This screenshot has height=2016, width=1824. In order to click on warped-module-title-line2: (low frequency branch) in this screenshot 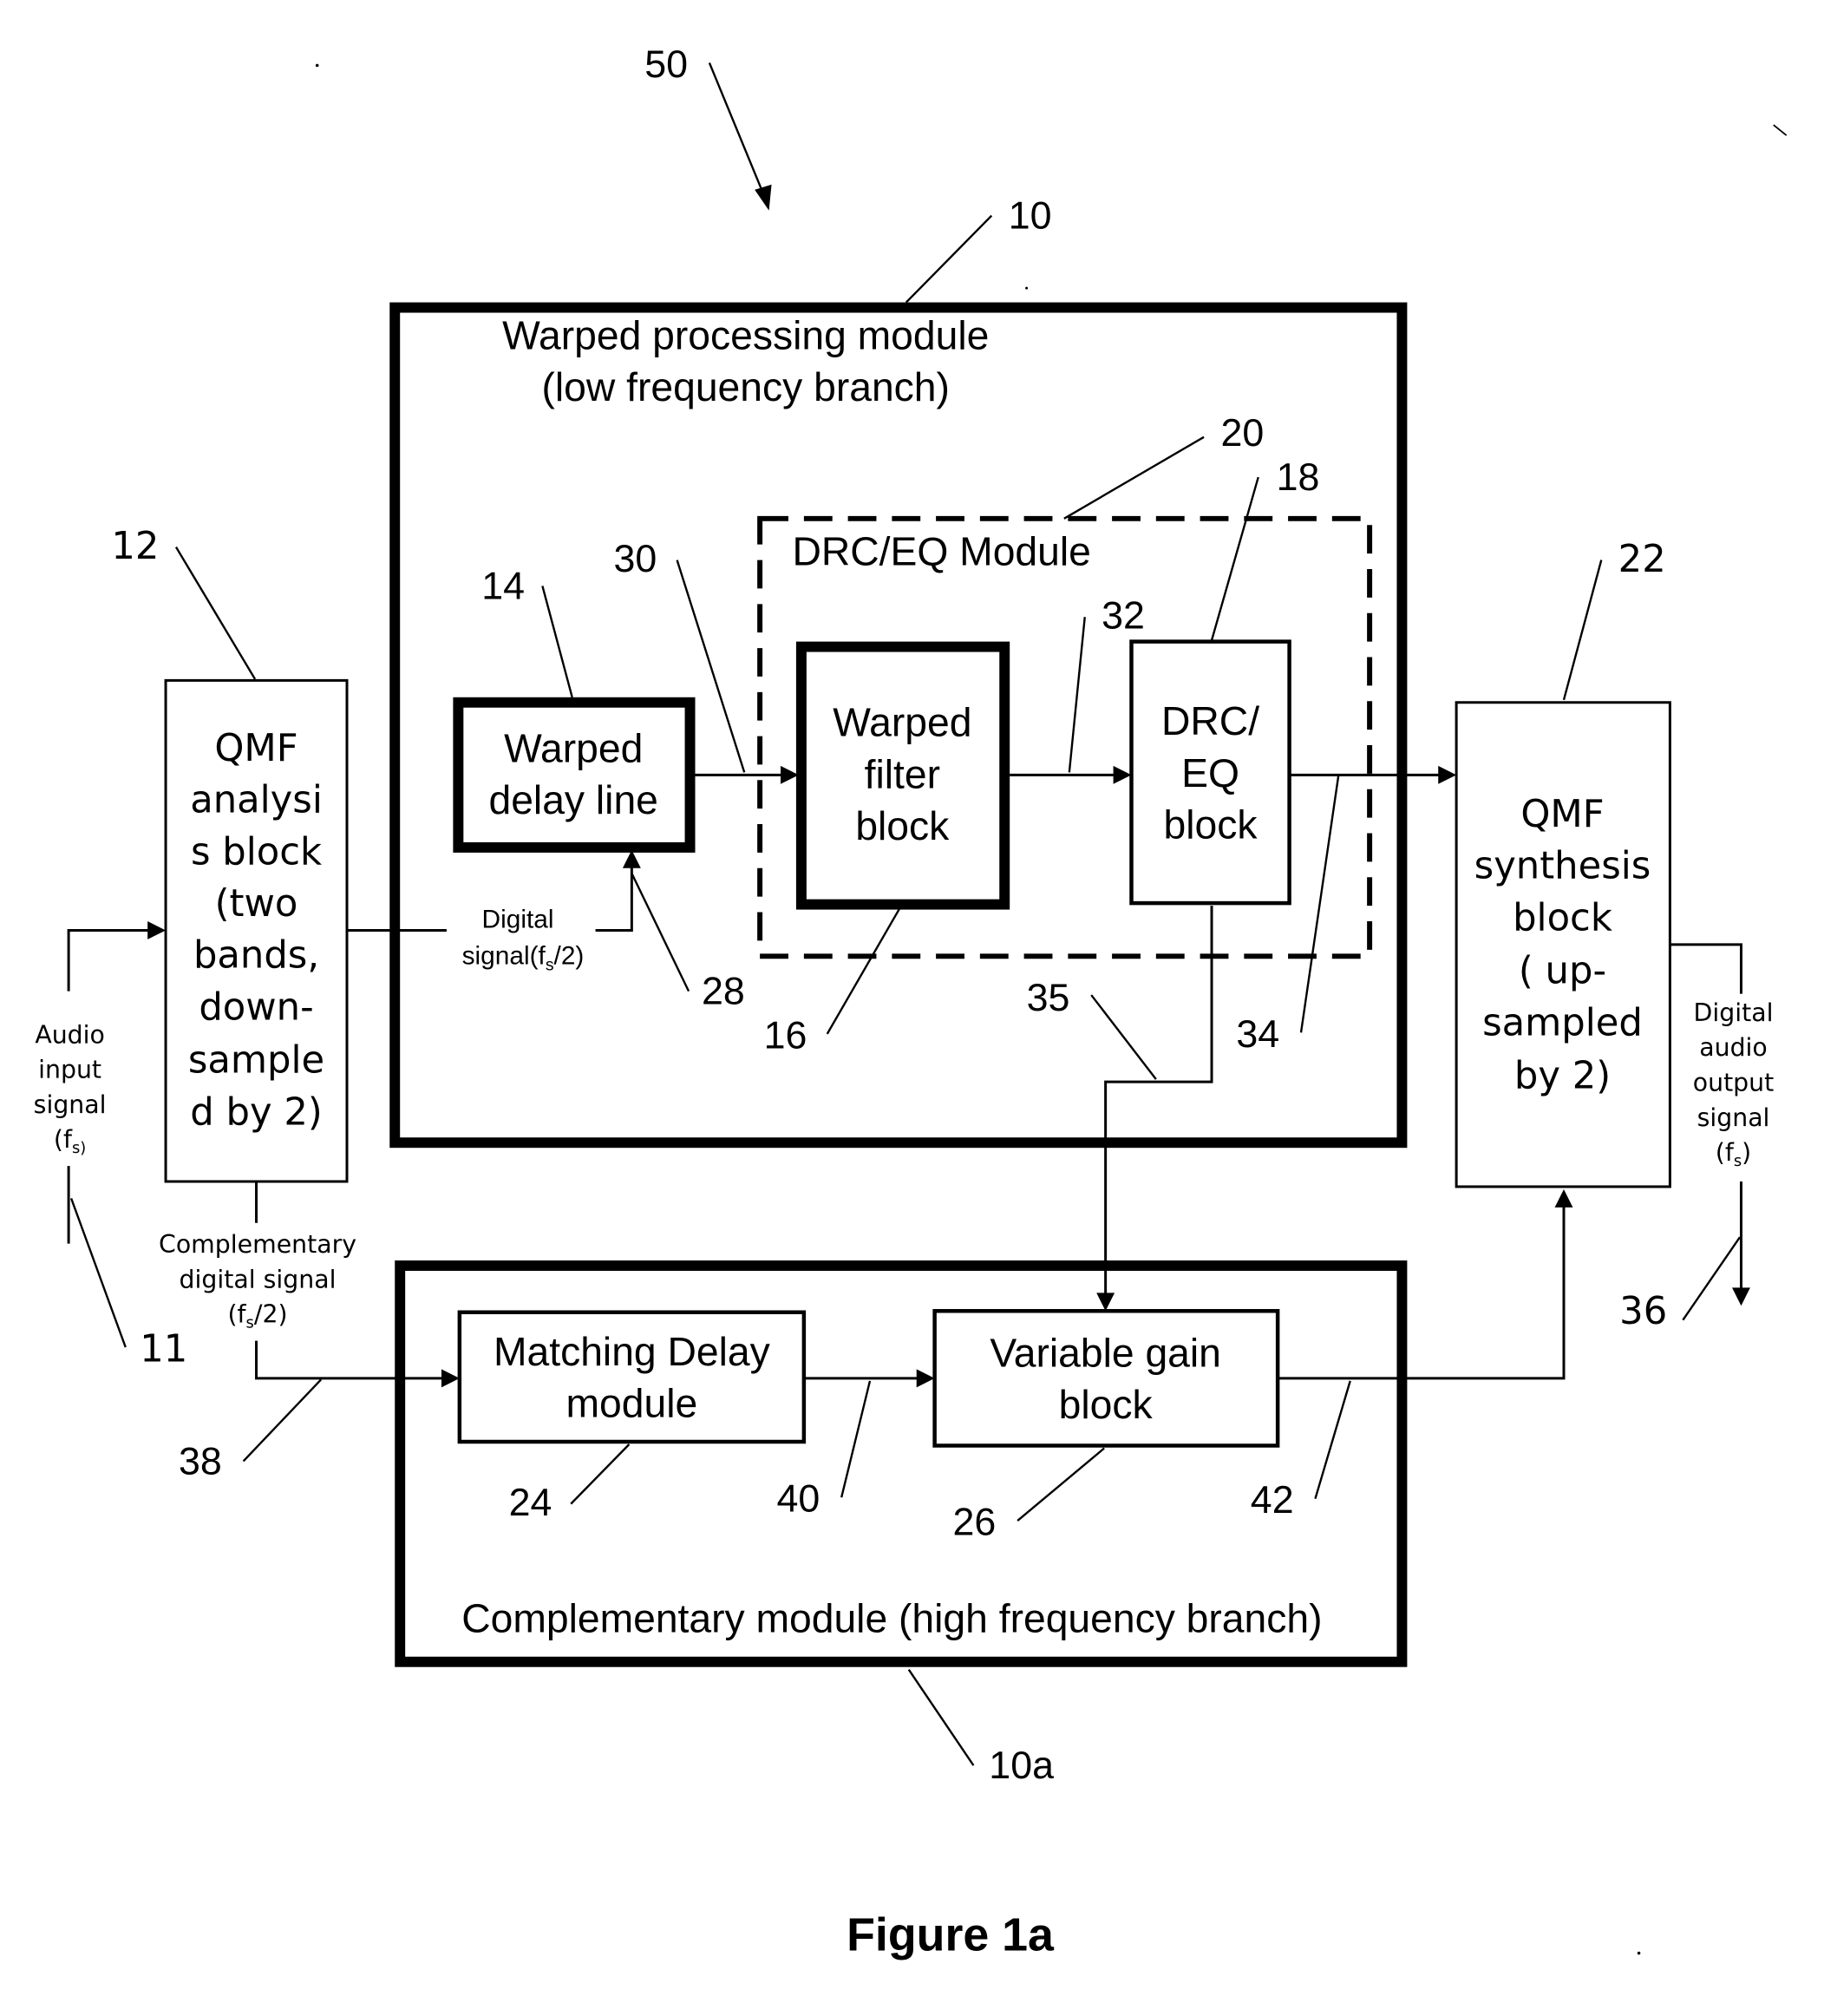, I will do `click(745, 386)`.